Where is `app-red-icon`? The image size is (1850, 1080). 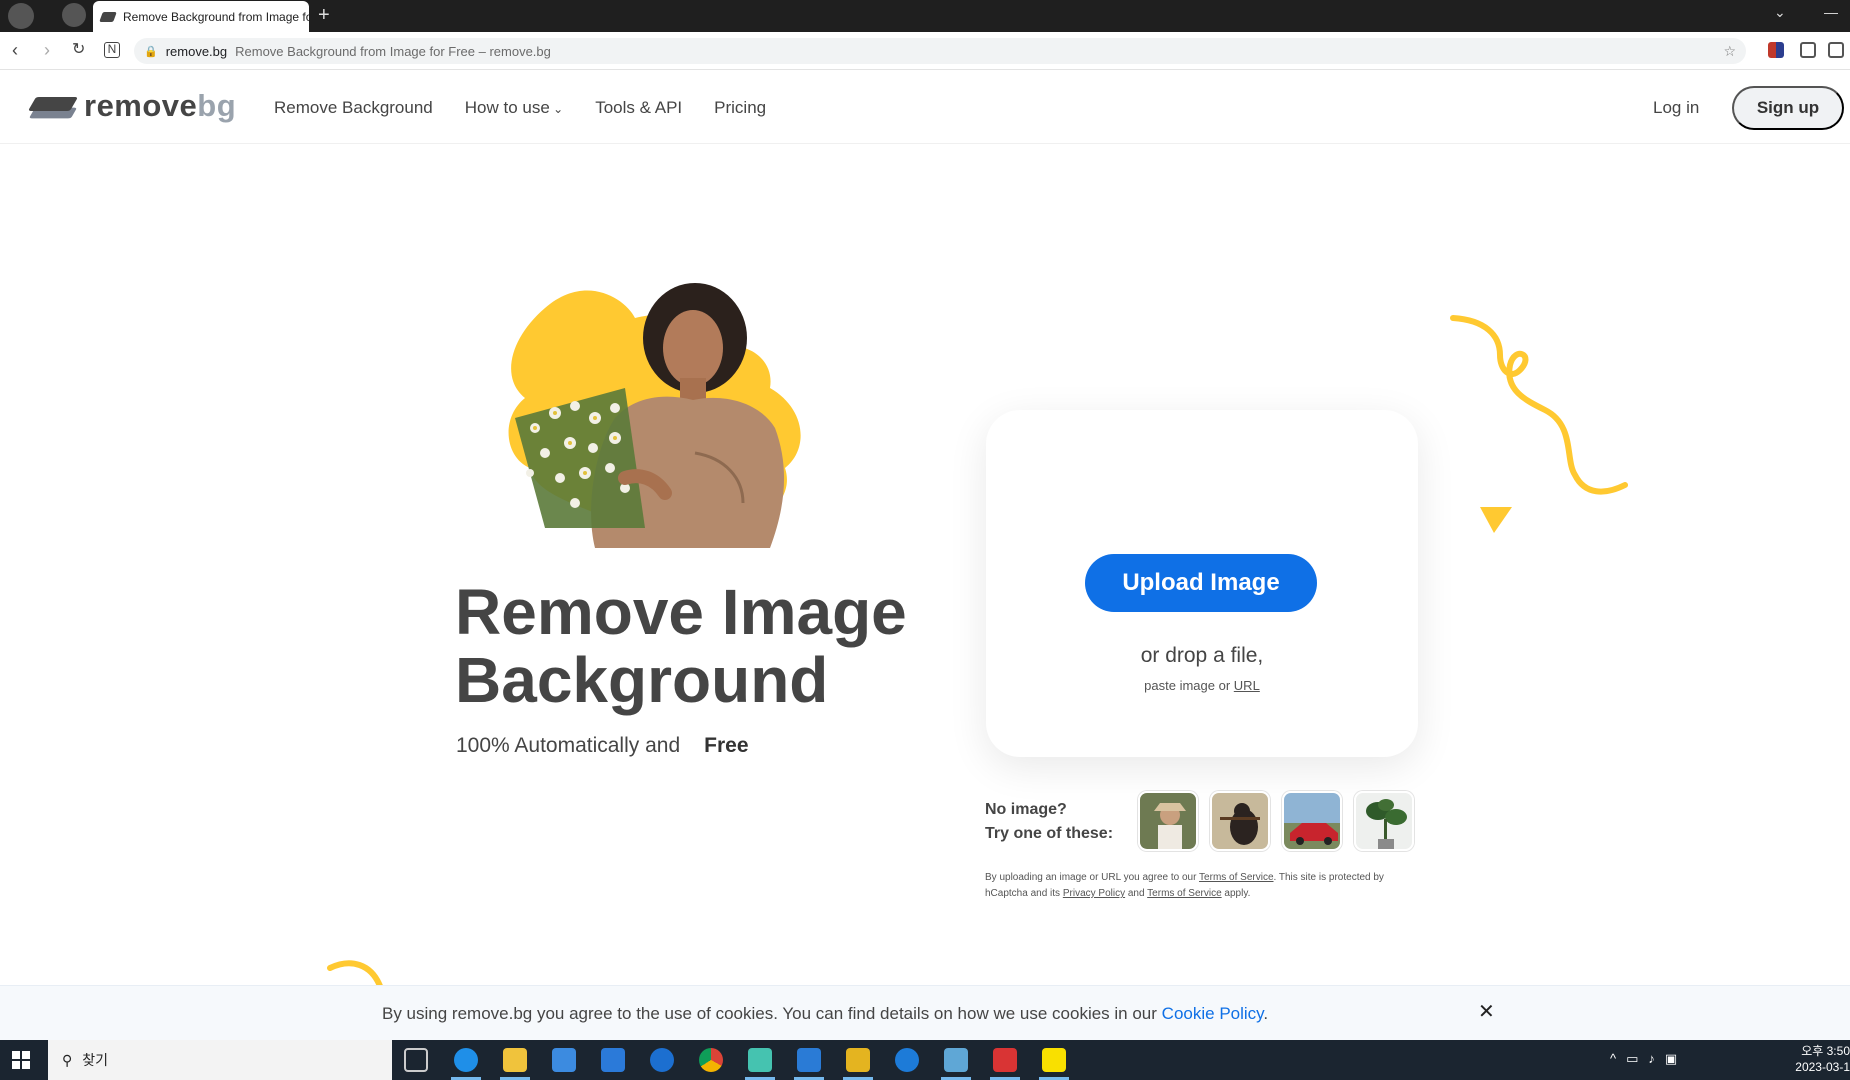 app-red-icon is located at coordinates (1005, 1060).